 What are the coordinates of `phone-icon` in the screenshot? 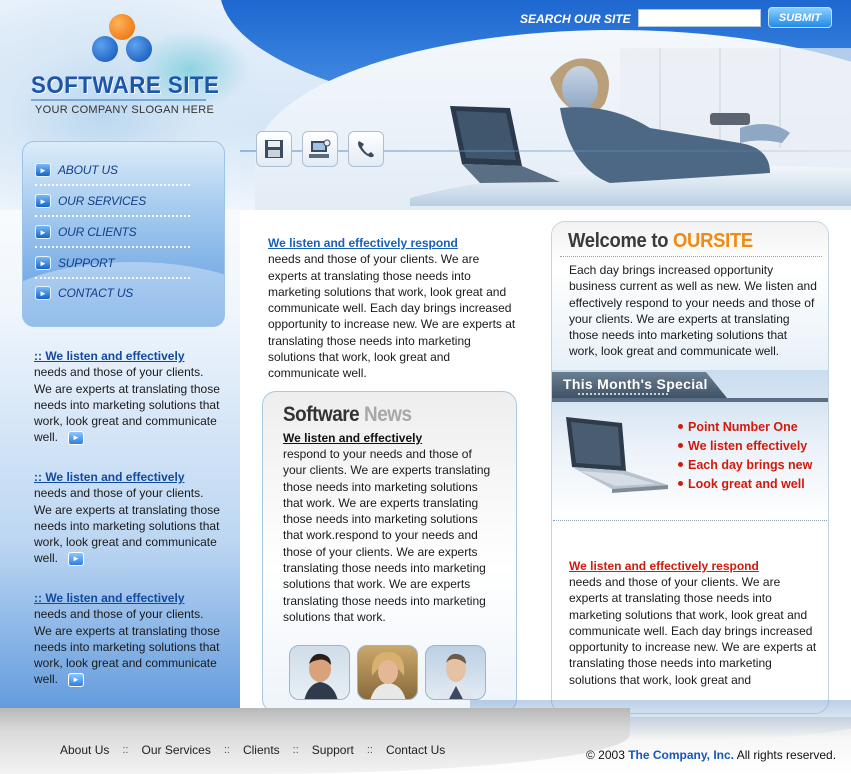 It's located at (366, 149).